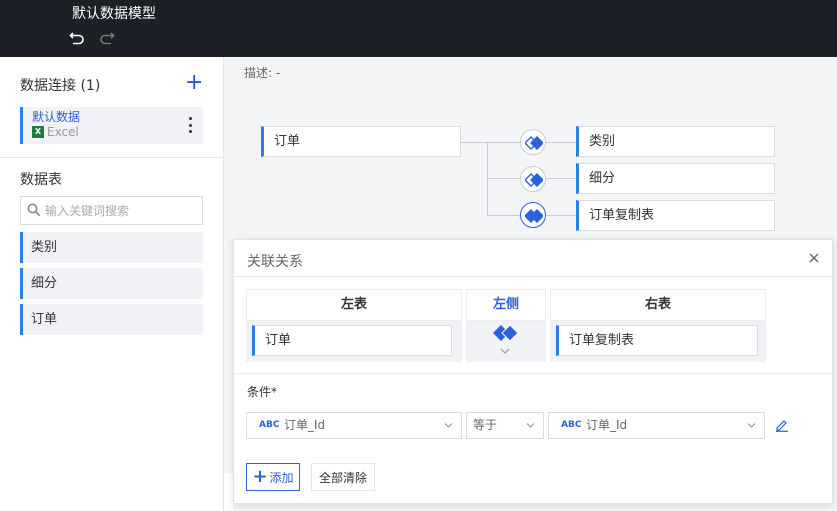  What do you see at coordinates (485, 425) in the screenshot?
I see `operator-value: 等于` at bounding box center [485, 425].